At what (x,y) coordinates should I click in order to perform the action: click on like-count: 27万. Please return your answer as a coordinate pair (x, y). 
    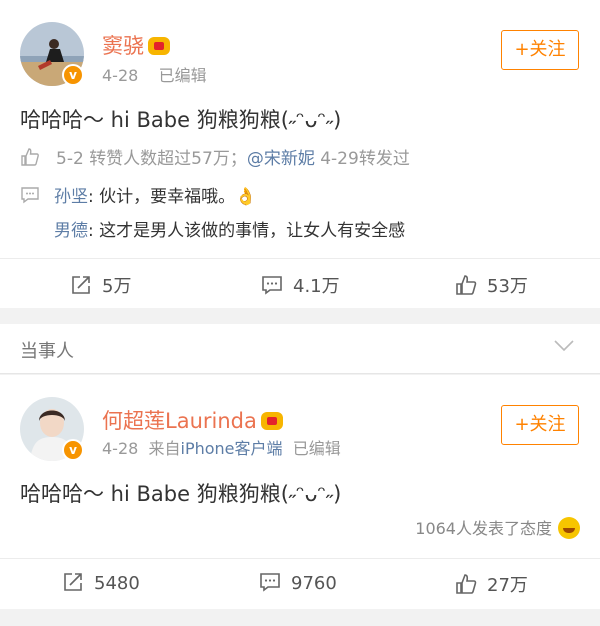
    Looking at the image, I should click on (507, 585).